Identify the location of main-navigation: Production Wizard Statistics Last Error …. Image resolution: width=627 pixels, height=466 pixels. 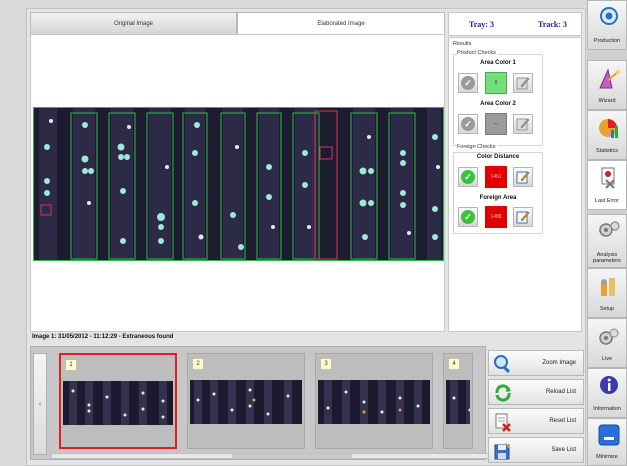
(607, 233).